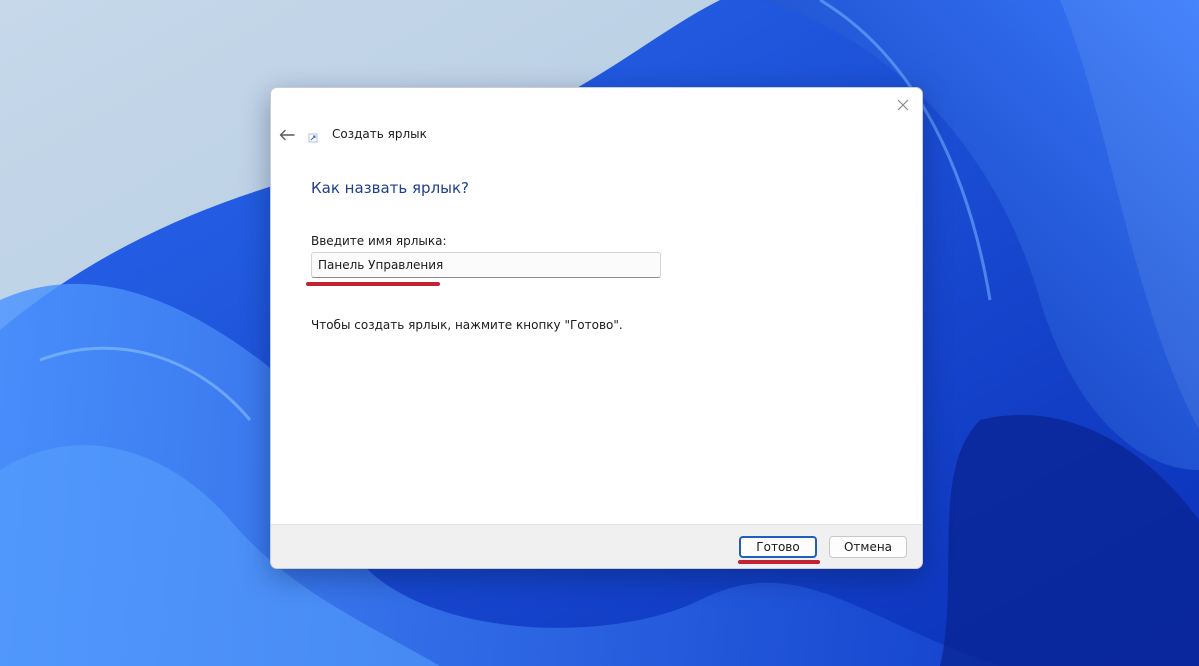  Describe the element at coordinates (373, 284) in the screenshot. I see `annotation-underline-input` at that location.